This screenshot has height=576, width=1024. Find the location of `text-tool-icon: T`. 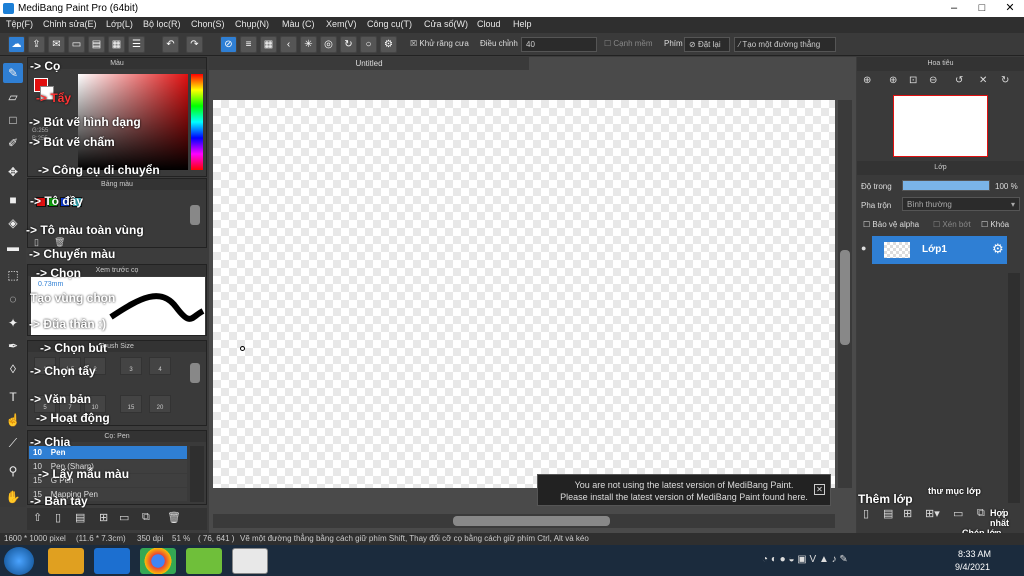

text-tool-icon: T is located at coordinates (13, 397).